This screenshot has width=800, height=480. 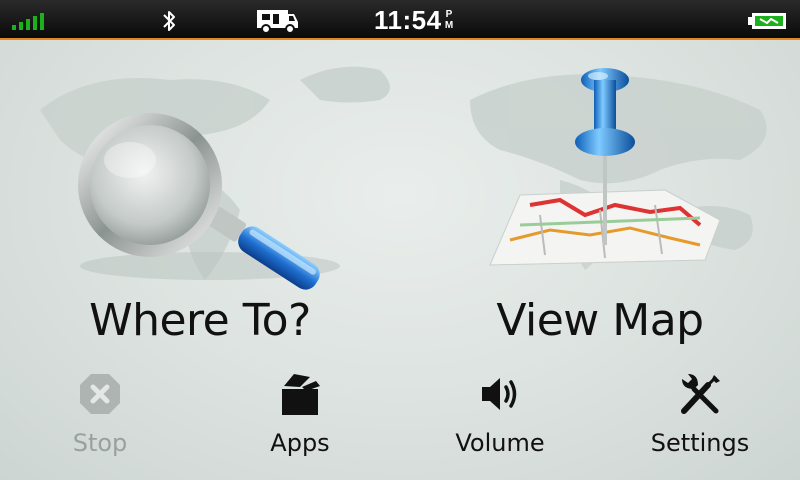 I want to click on clock-time: 11:54, so click(x=408, y=20).